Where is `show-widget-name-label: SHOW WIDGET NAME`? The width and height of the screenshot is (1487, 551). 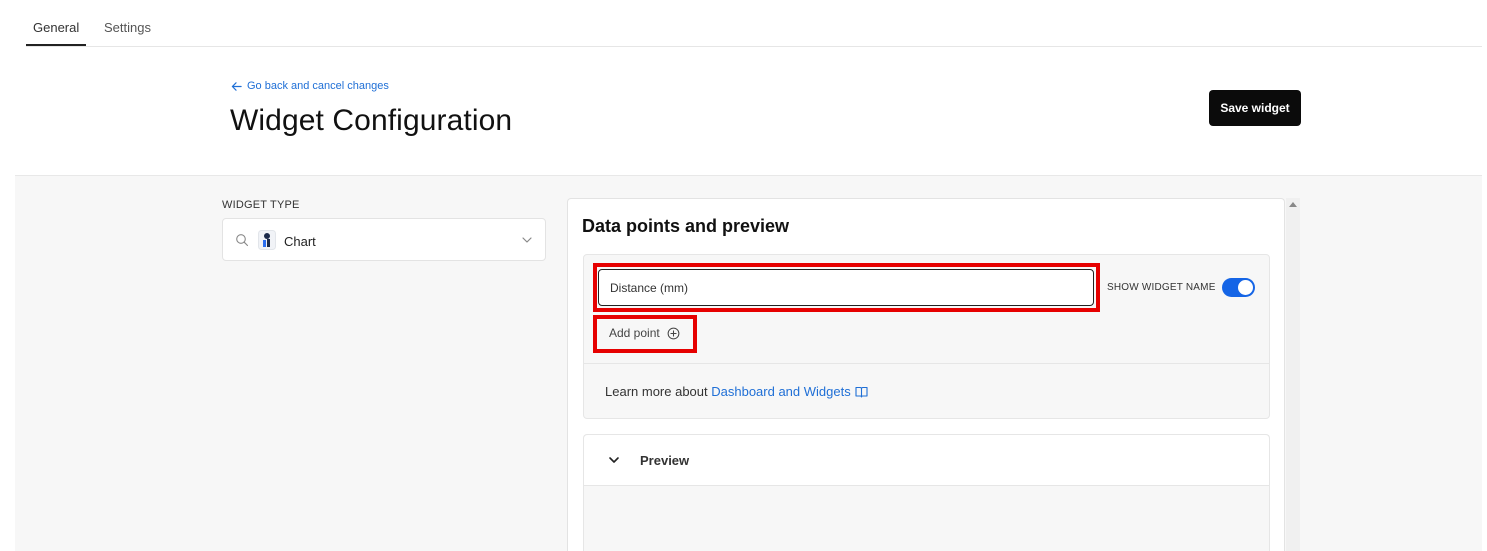
show-widget-name-label: SHOW WIDGET NAME is located at coordinates (1161, 287).